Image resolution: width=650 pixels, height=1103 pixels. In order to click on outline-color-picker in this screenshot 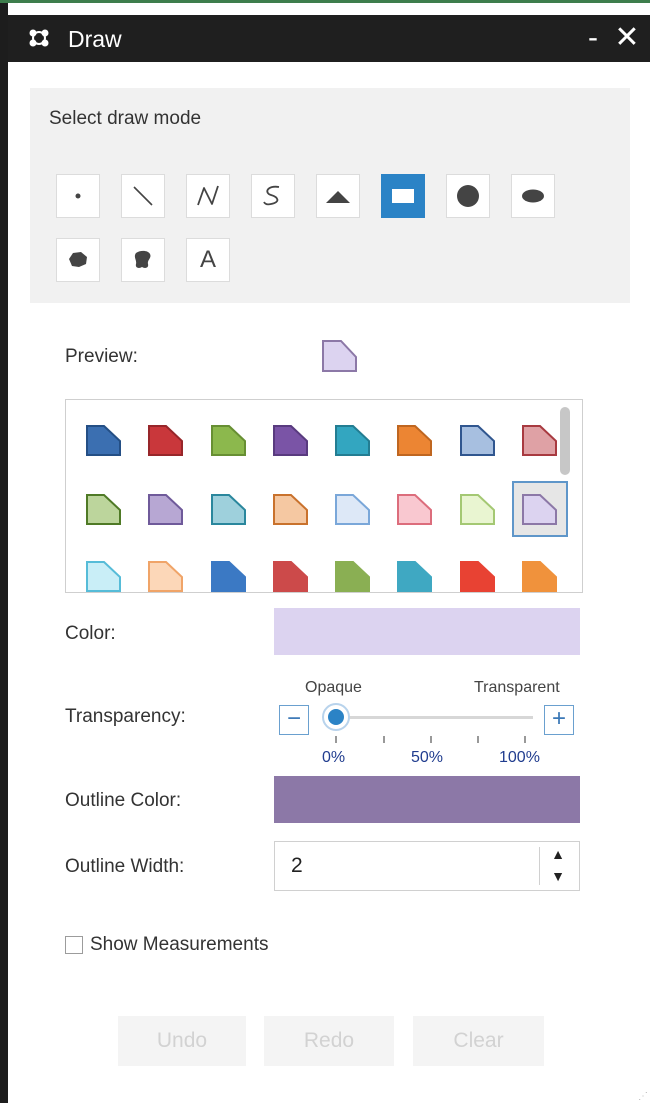, I will do `click(427, 799)`.